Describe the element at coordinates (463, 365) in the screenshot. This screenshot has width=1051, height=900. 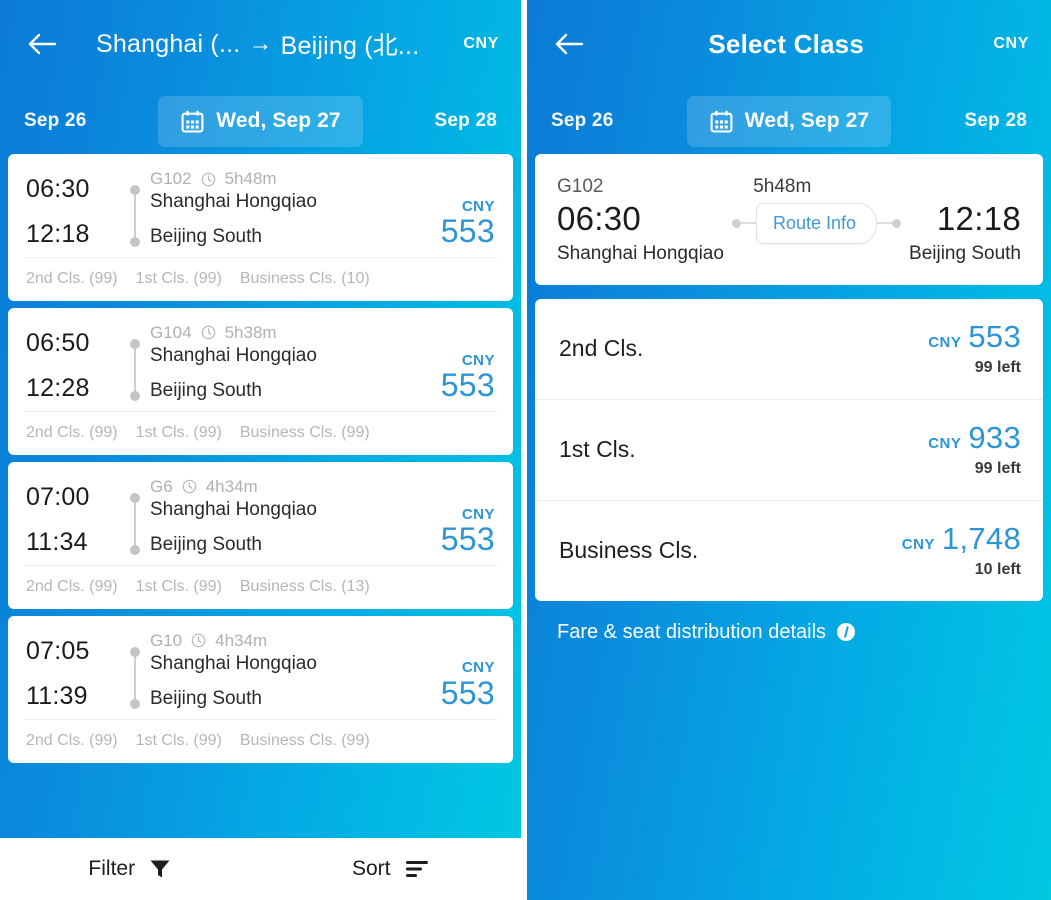
I see `train-price: CNY 553` at that location.